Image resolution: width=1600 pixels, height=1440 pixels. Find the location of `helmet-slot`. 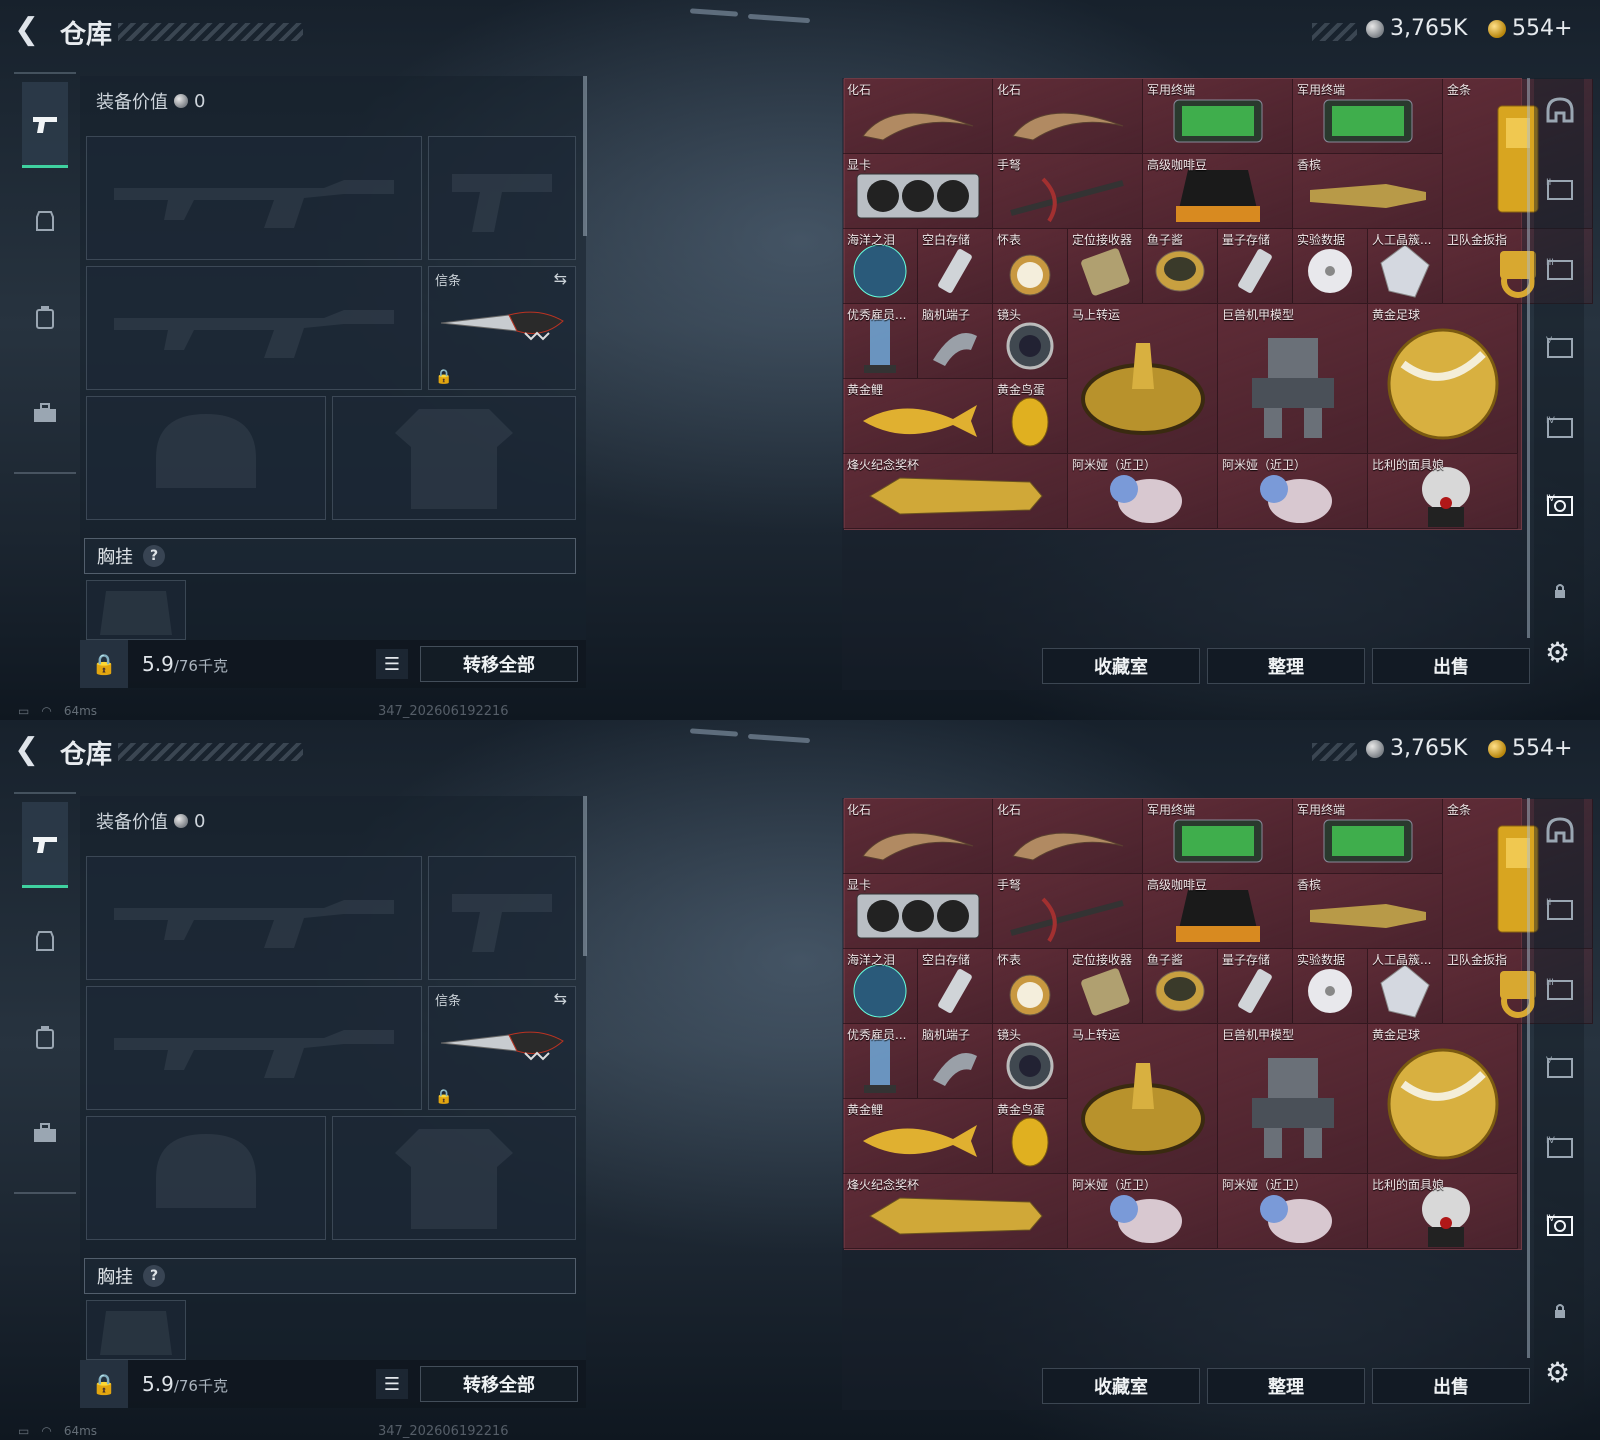

helmet-slot is located at coordinates (206, 458).